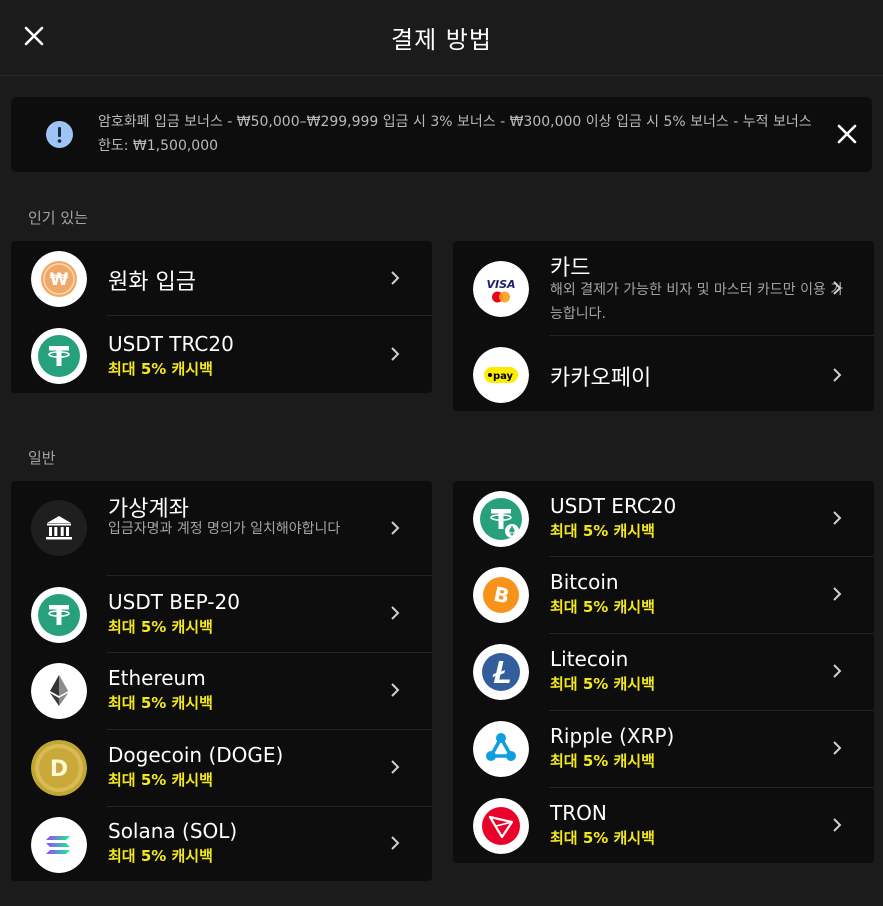 The image size is (883, 906). I want to click on close-notice-icon, so click(847, 134).